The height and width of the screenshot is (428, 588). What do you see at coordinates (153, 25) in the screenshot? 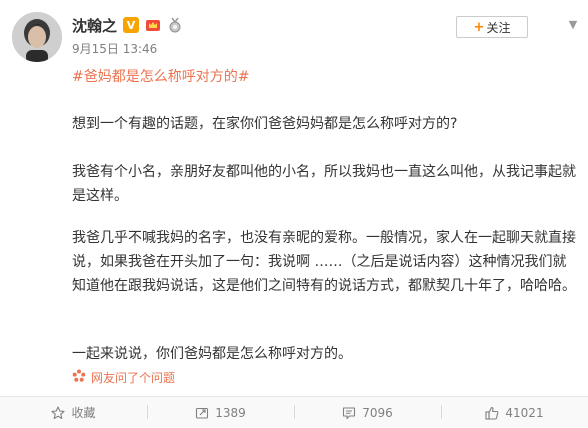
I see `crown-icon` at bounding box center [153, 25].